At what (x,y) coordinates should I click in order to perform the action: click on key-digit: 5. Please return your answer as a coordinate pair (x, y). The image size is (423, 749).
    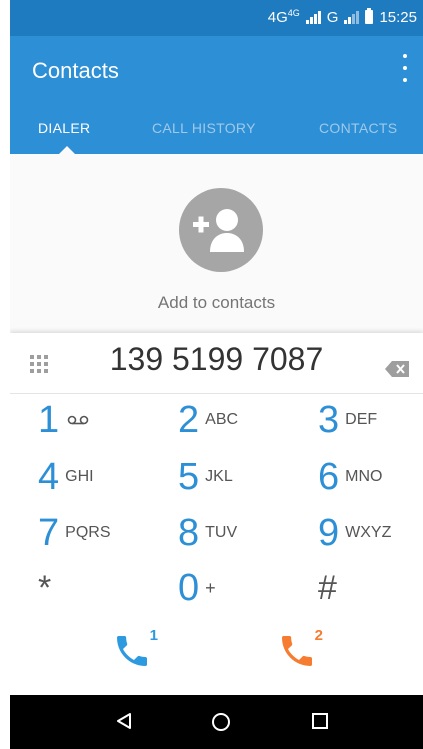
    Looking at the image, I should click on (189, 477).